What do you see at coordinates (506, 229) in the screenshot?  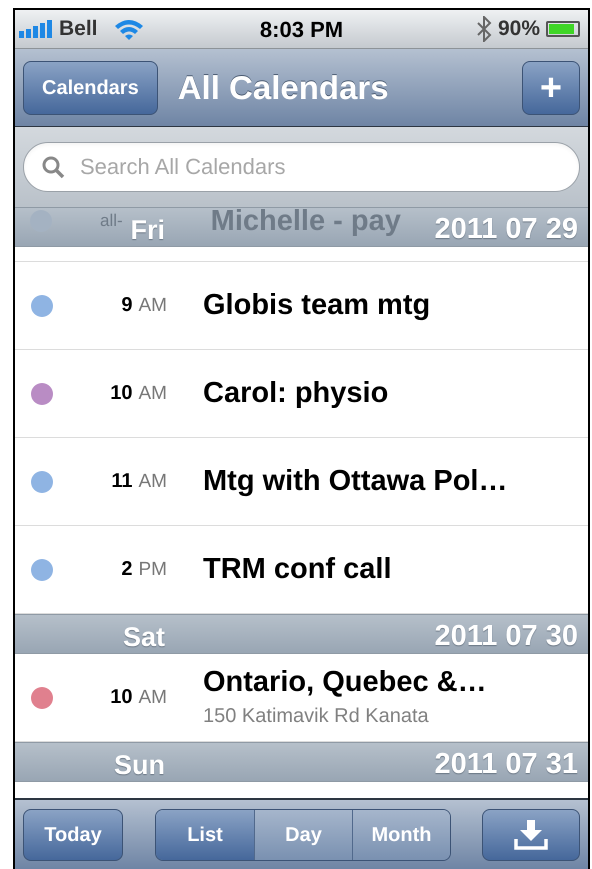 I see `section-date: 2011 07 29` at bounding box center [506, 229].